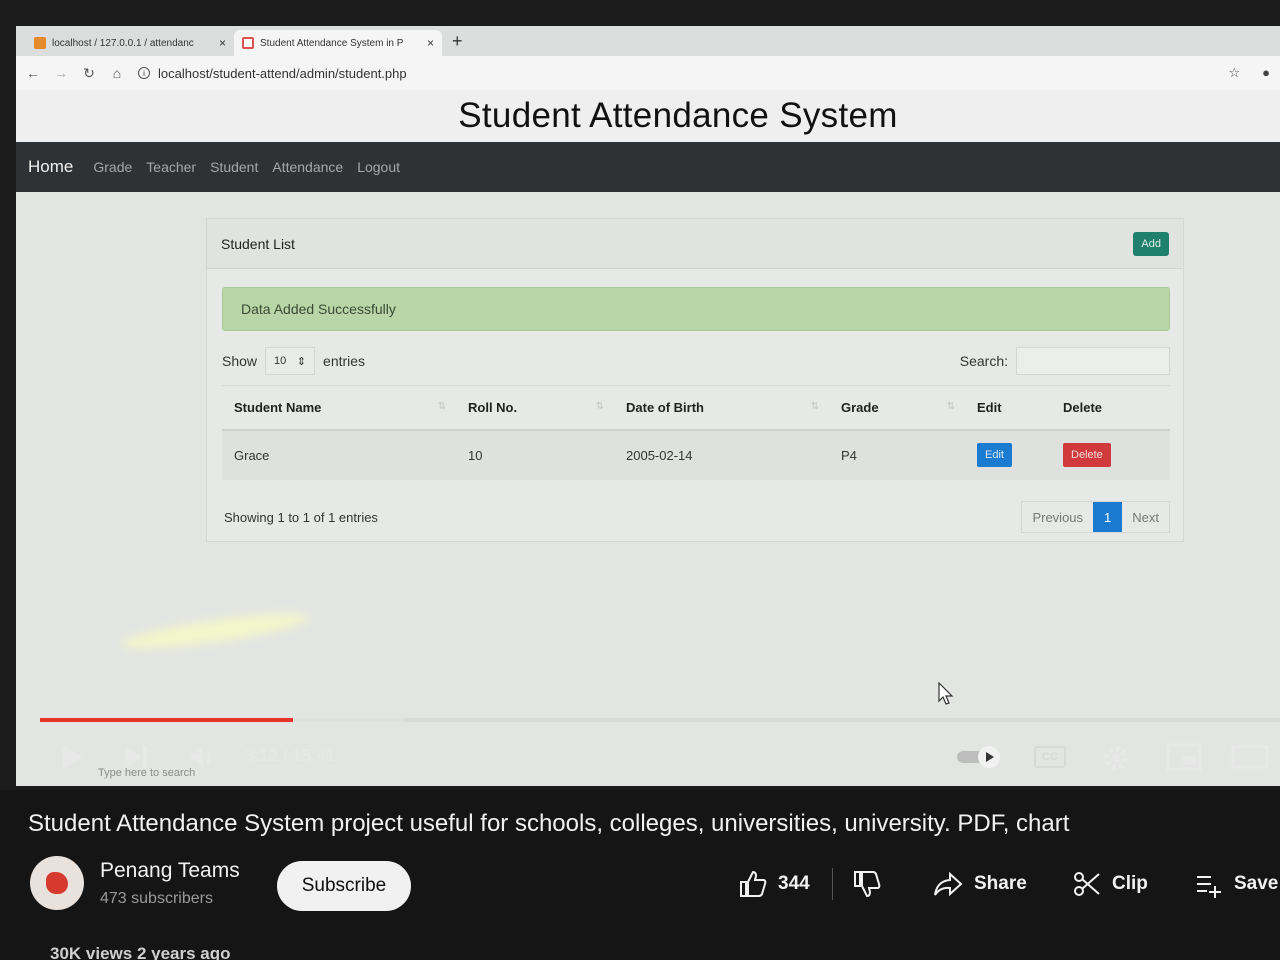 Image resolution: width=1280 pixels, height=960 pixels. What do you see at coordinates (50, 167) in the screenshot?
I see `nav-home: Home` at bounding box center [50, 167].